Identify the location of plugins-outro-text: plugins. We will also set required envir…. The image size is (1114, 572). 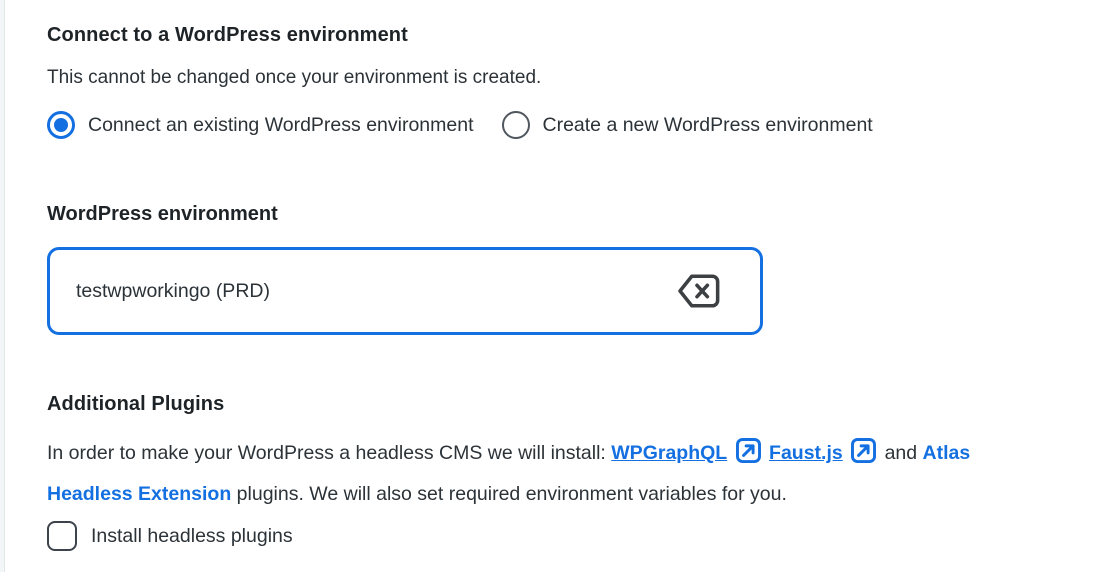
(511, 494).